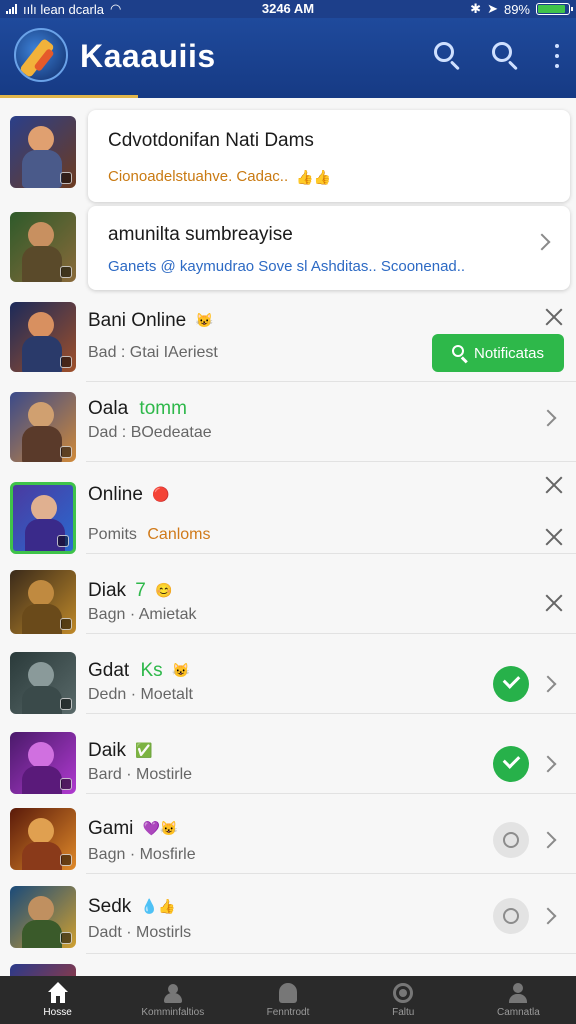  Describe the element at coordinates (314, 176) in the screenshot. I see `thumbs-up-icon: 👍👍` at that location.